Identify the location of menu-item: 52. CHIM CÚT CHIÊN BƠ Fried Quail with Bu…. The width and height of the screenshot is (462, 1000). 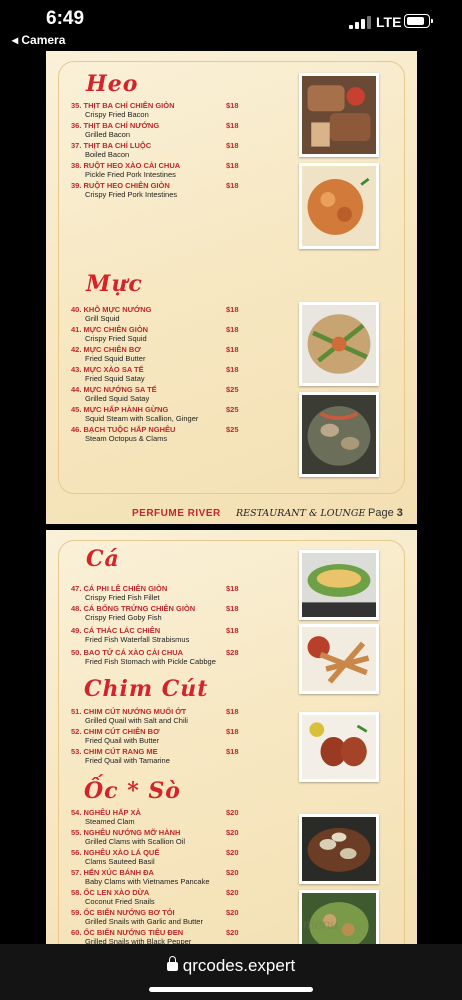
(156, 738).